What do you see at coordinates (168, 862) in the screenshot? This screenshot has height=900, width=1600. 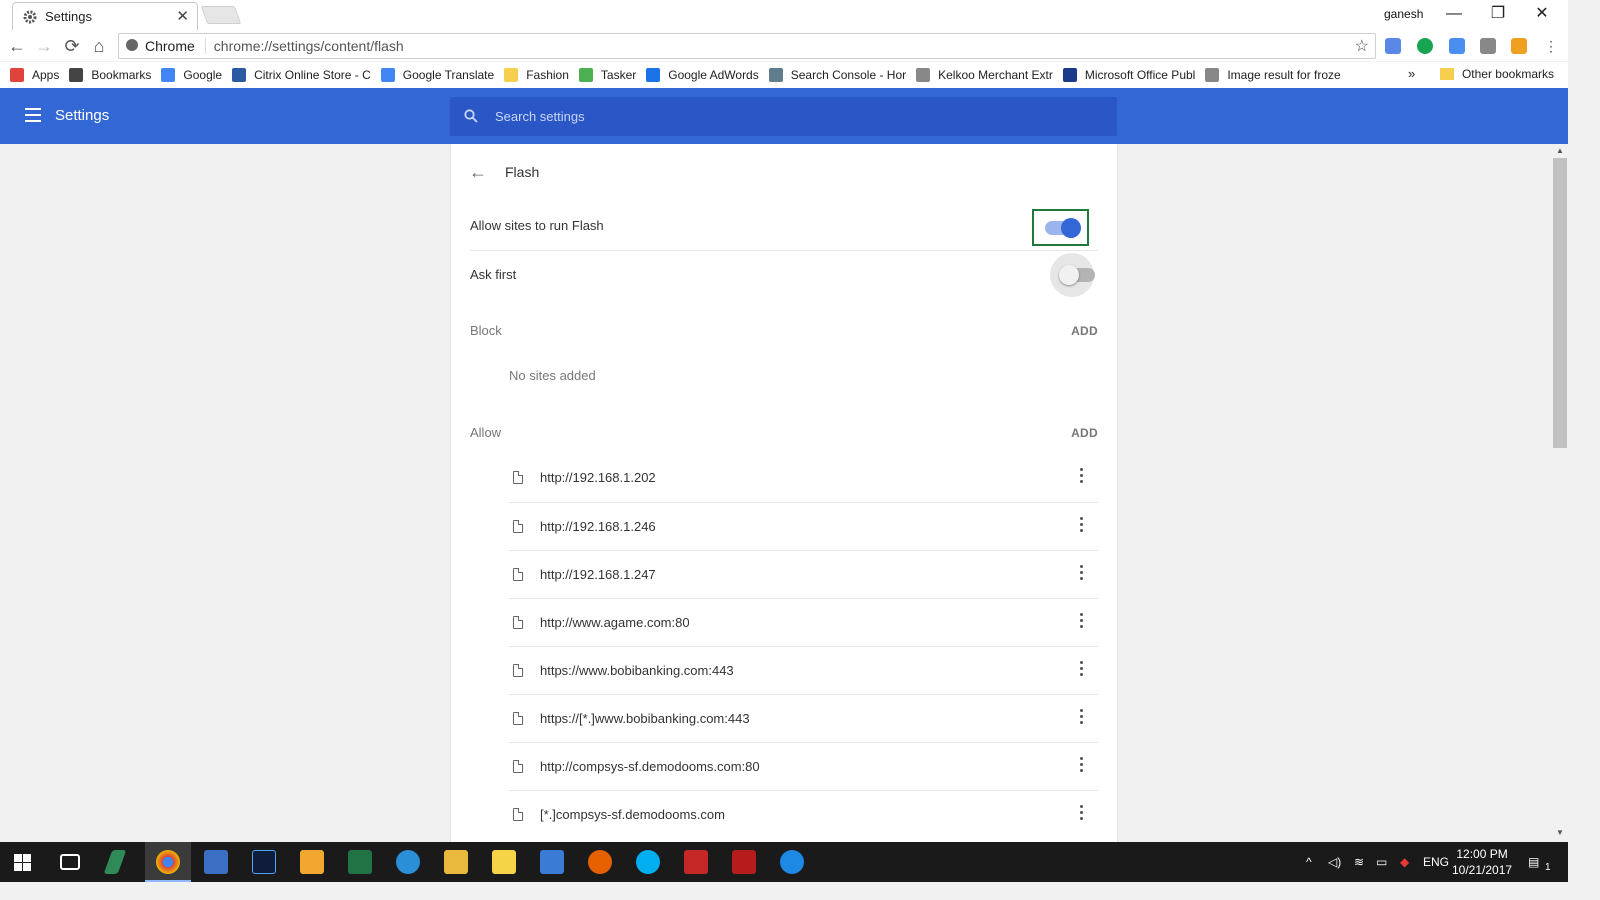 I see `chrome-taskbar-icon` at bounding box center [168, 862].